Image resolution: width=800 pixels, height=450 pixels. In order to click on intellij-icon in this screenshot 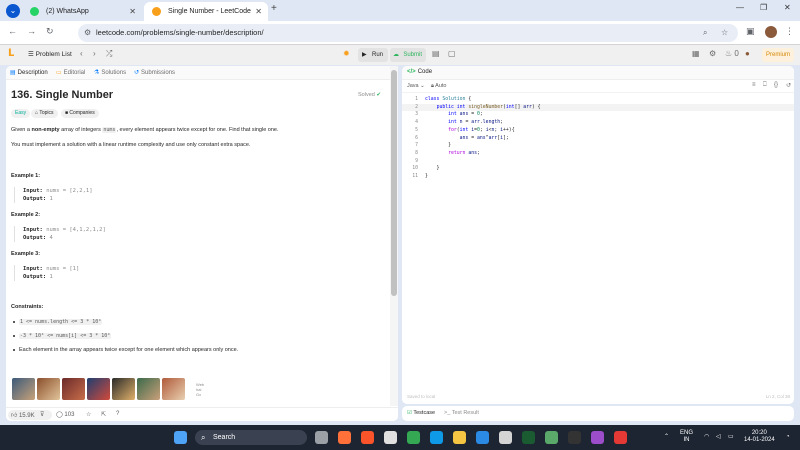, I will do `click(597, 437)`.